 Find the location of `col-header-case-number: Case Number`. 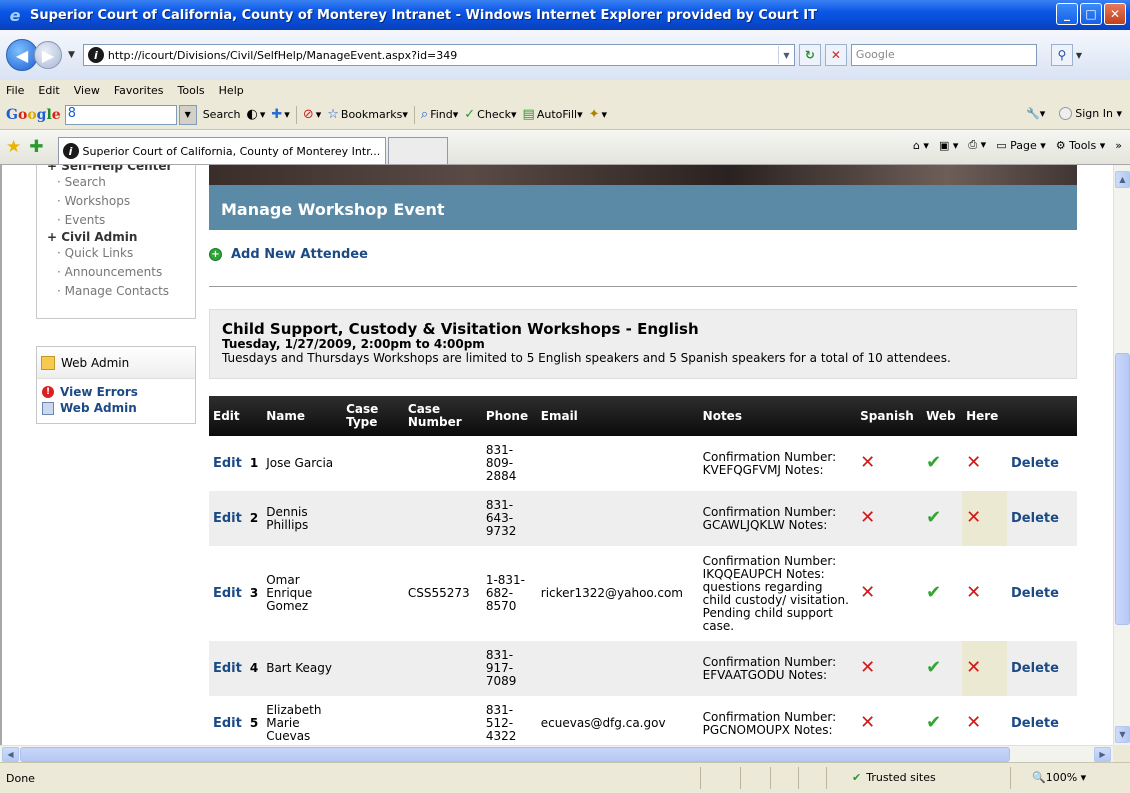

col-header-case-number: Case Number is located at coordinates (442, 416).